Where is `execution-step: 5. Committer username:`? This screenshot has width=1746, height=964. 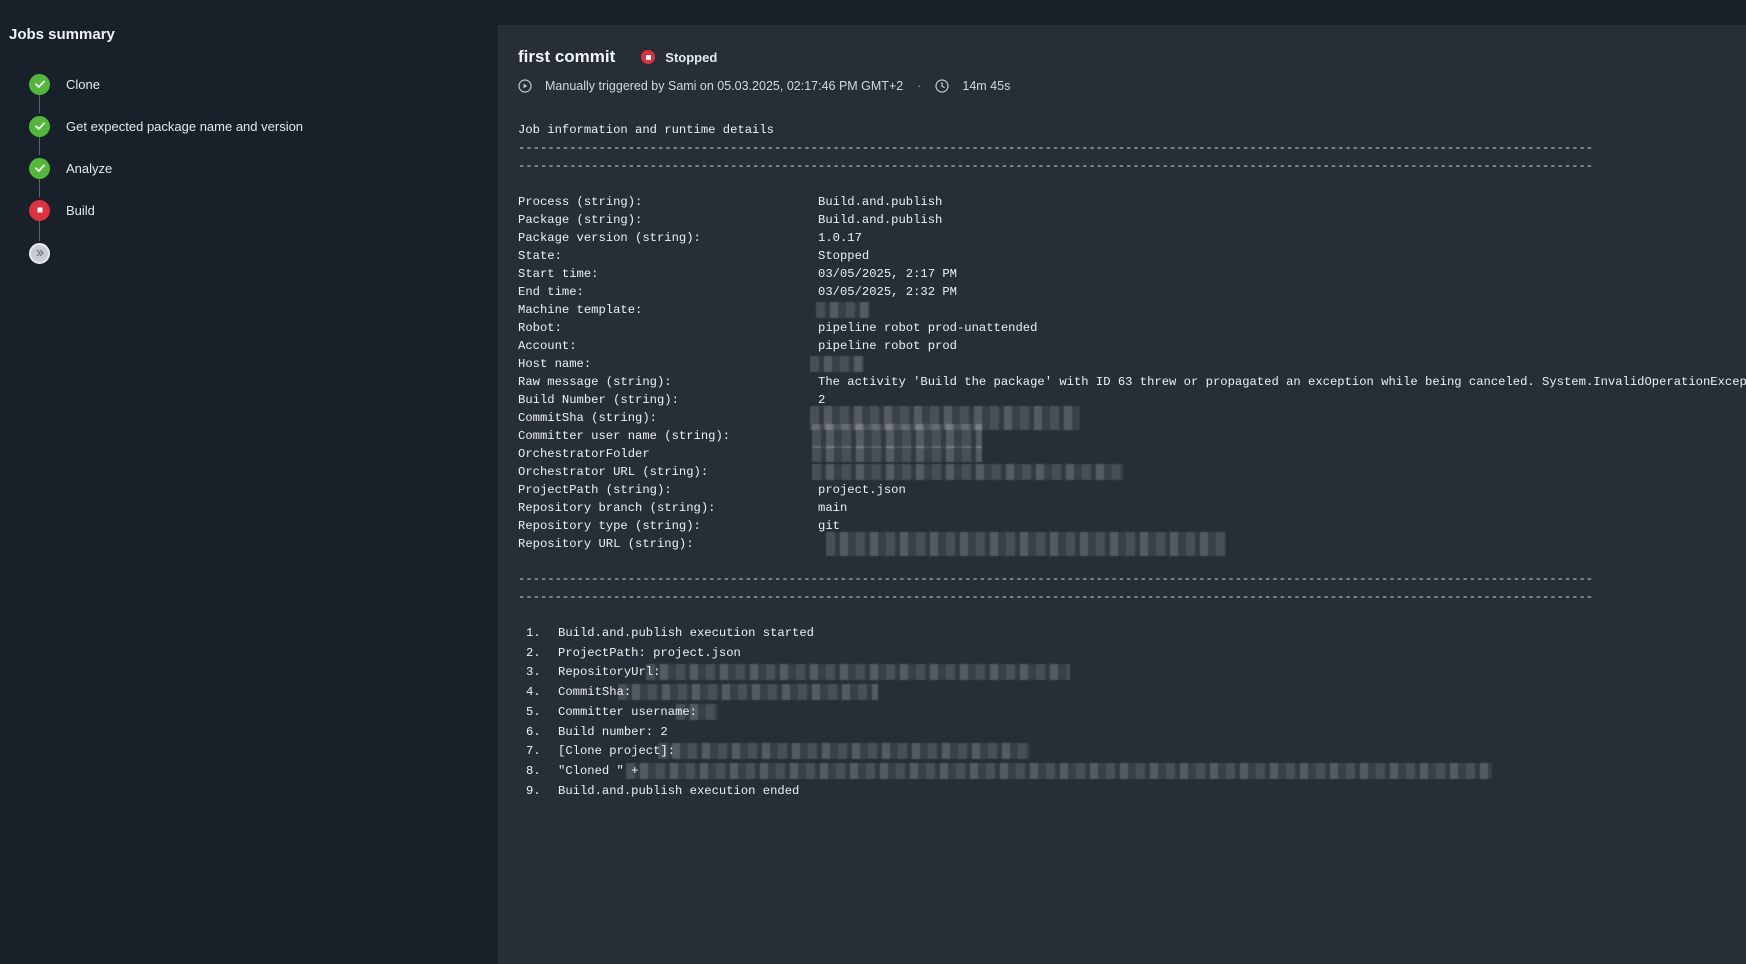 execution-step: 5. Committer username: is located at coordinates (1132, 713).